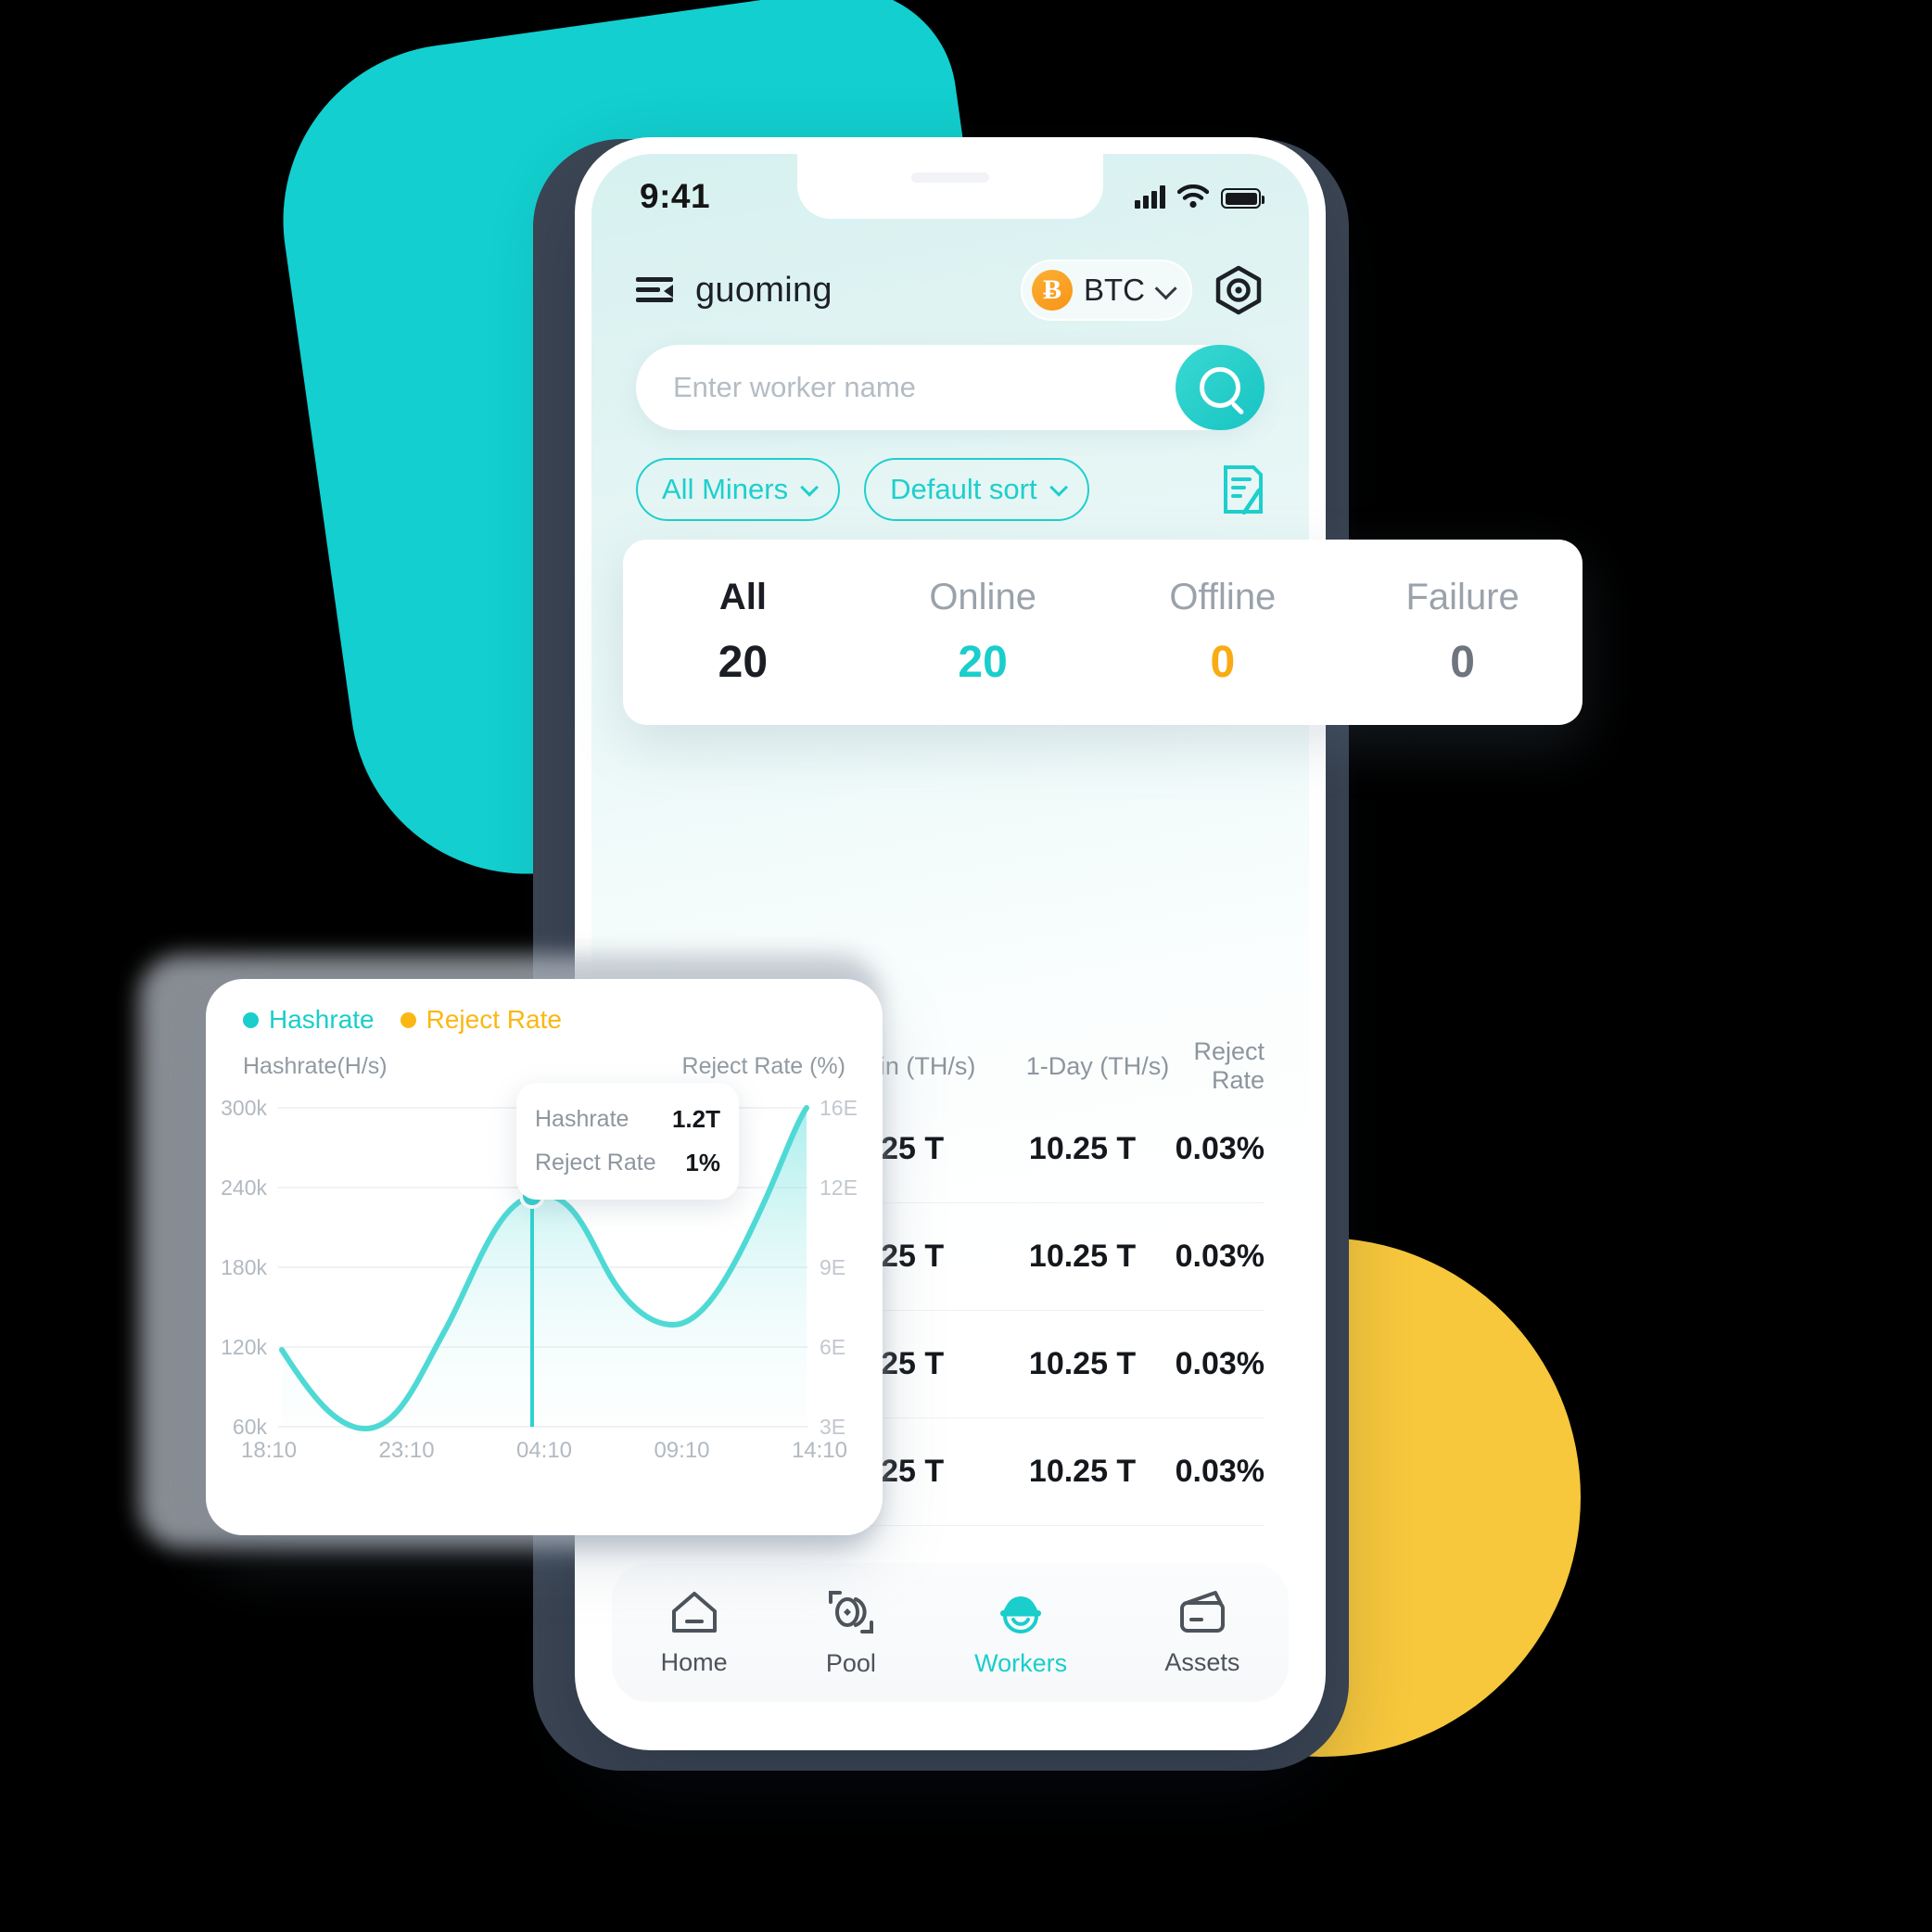 The height and width of the screenshot is (1932, 1932). What do you see at coordinates (654, 290) in the screenshot?
I see `hamburger-collapse-icon` at bounding box center [654, 290].